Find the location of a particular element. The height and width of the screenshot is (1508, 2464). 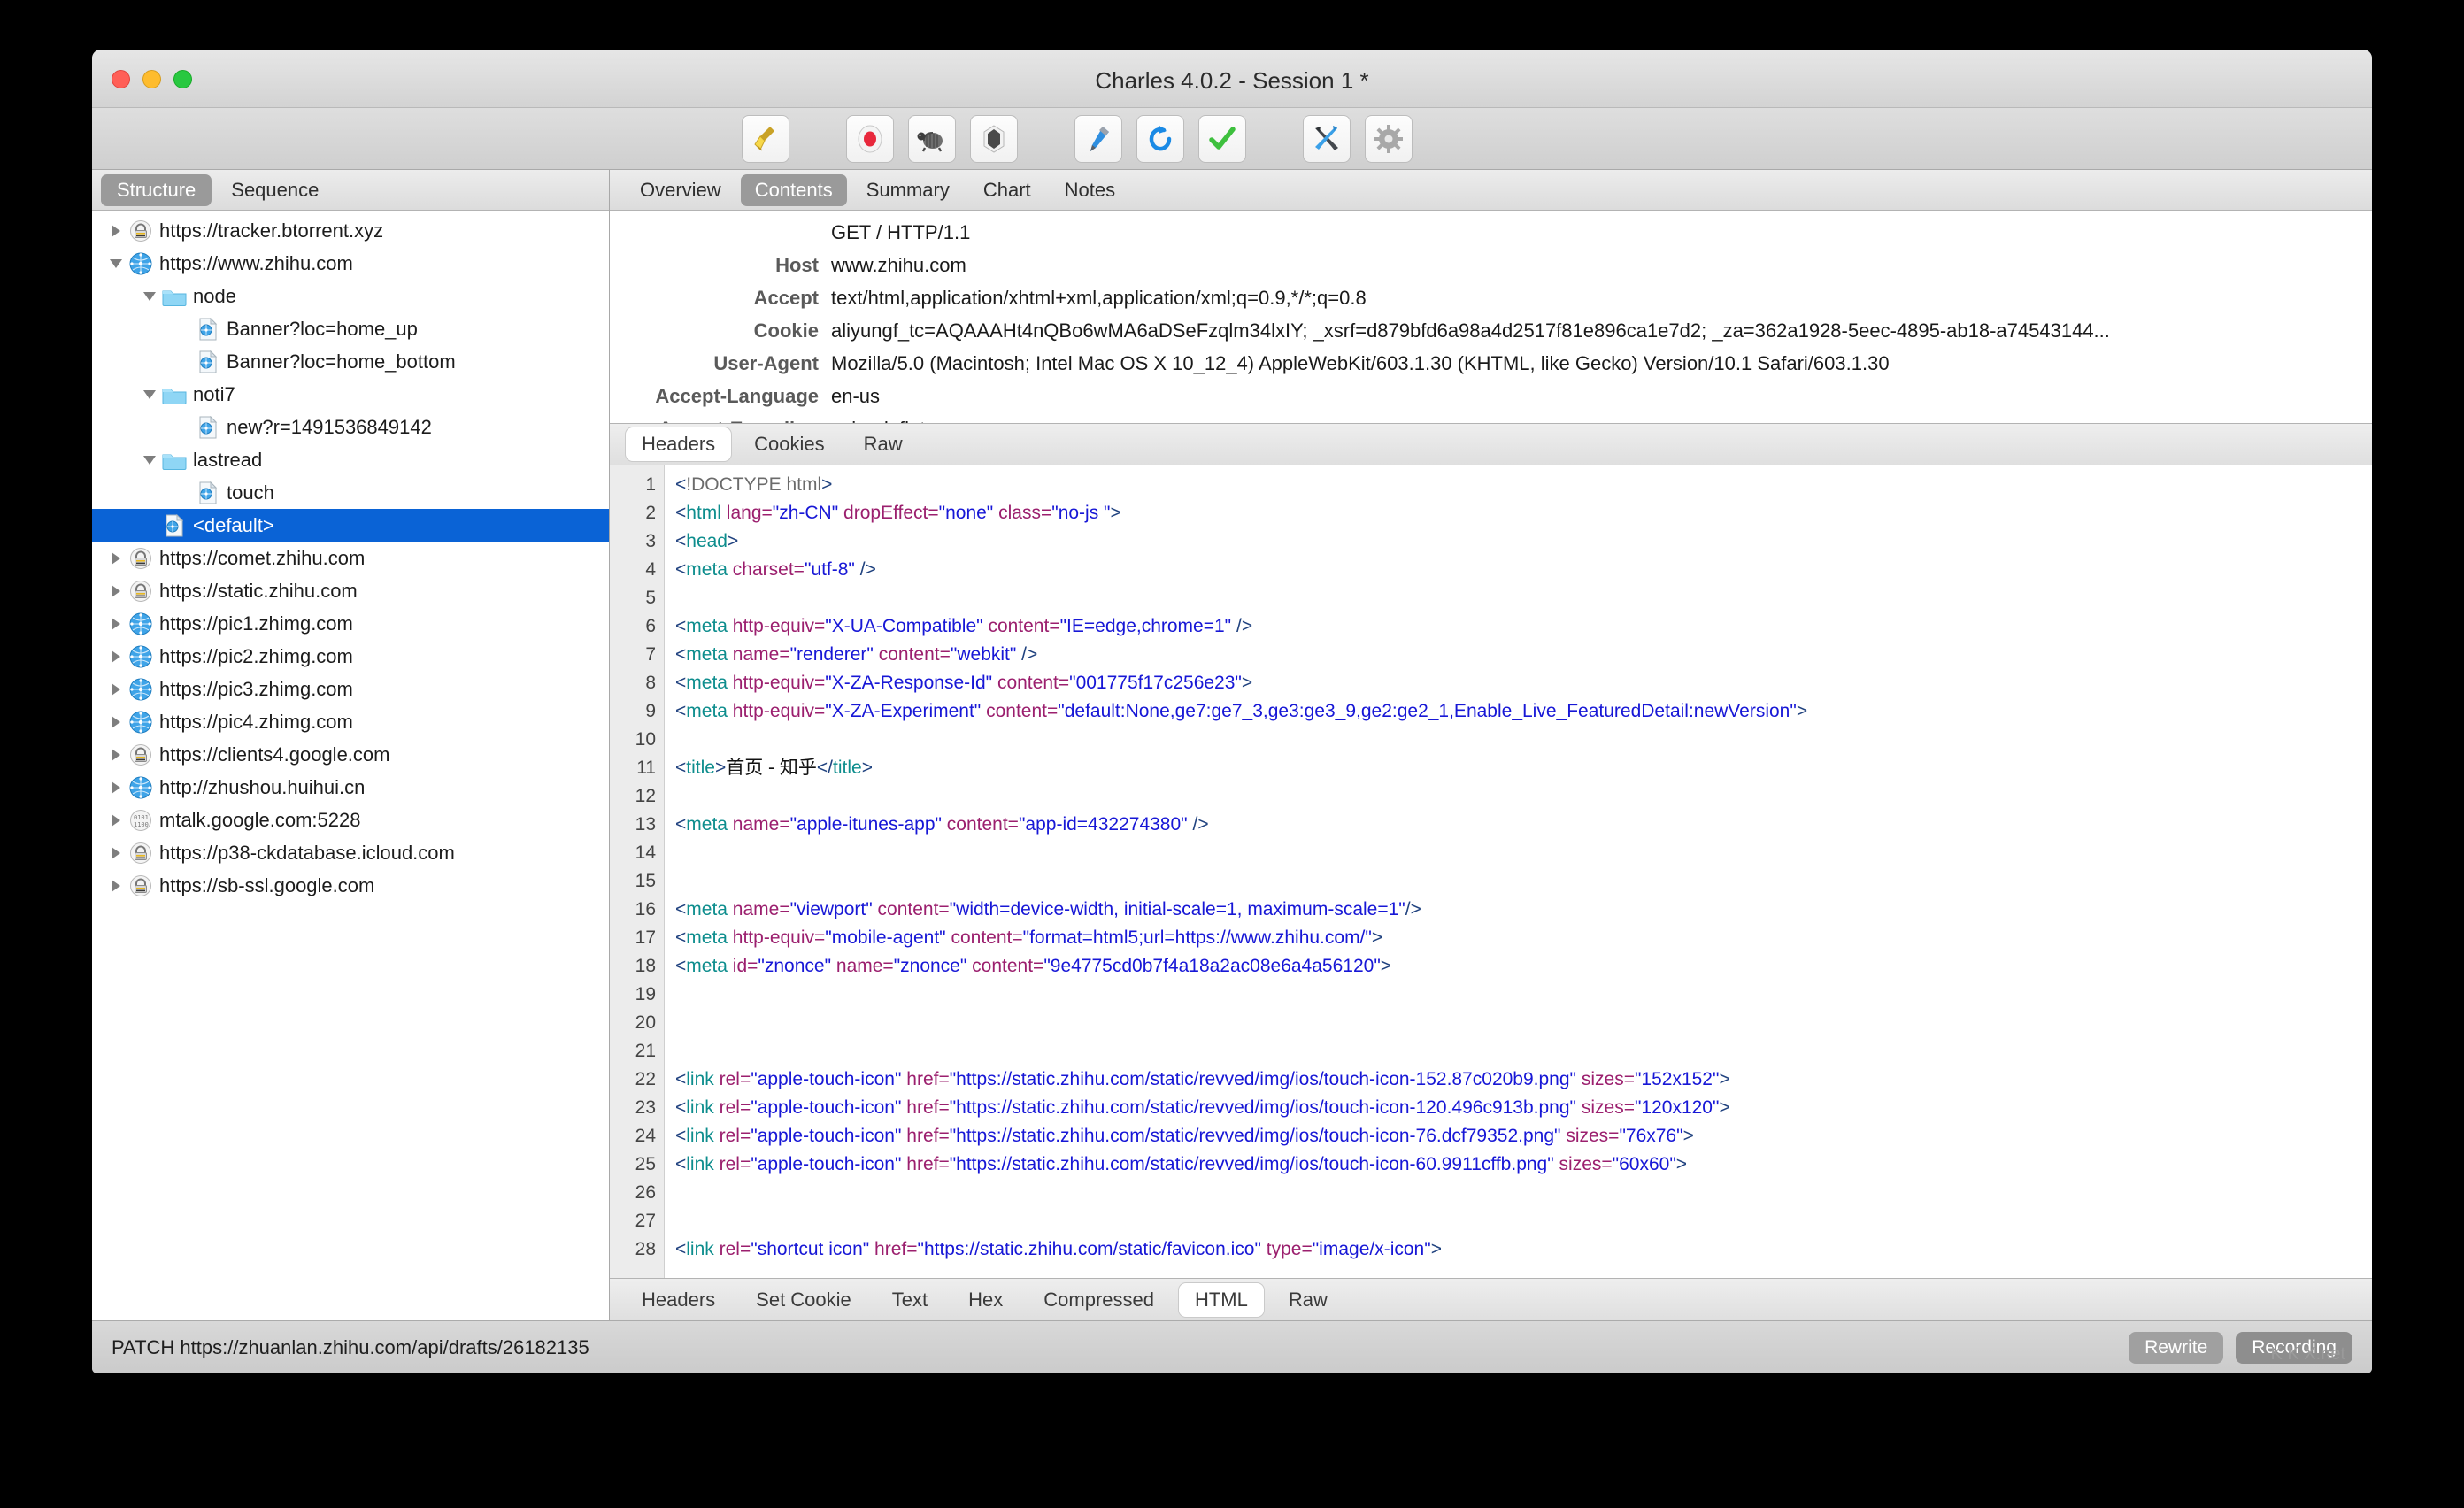

subtab-req-raw: Raw is located at coordinates (884, 444).